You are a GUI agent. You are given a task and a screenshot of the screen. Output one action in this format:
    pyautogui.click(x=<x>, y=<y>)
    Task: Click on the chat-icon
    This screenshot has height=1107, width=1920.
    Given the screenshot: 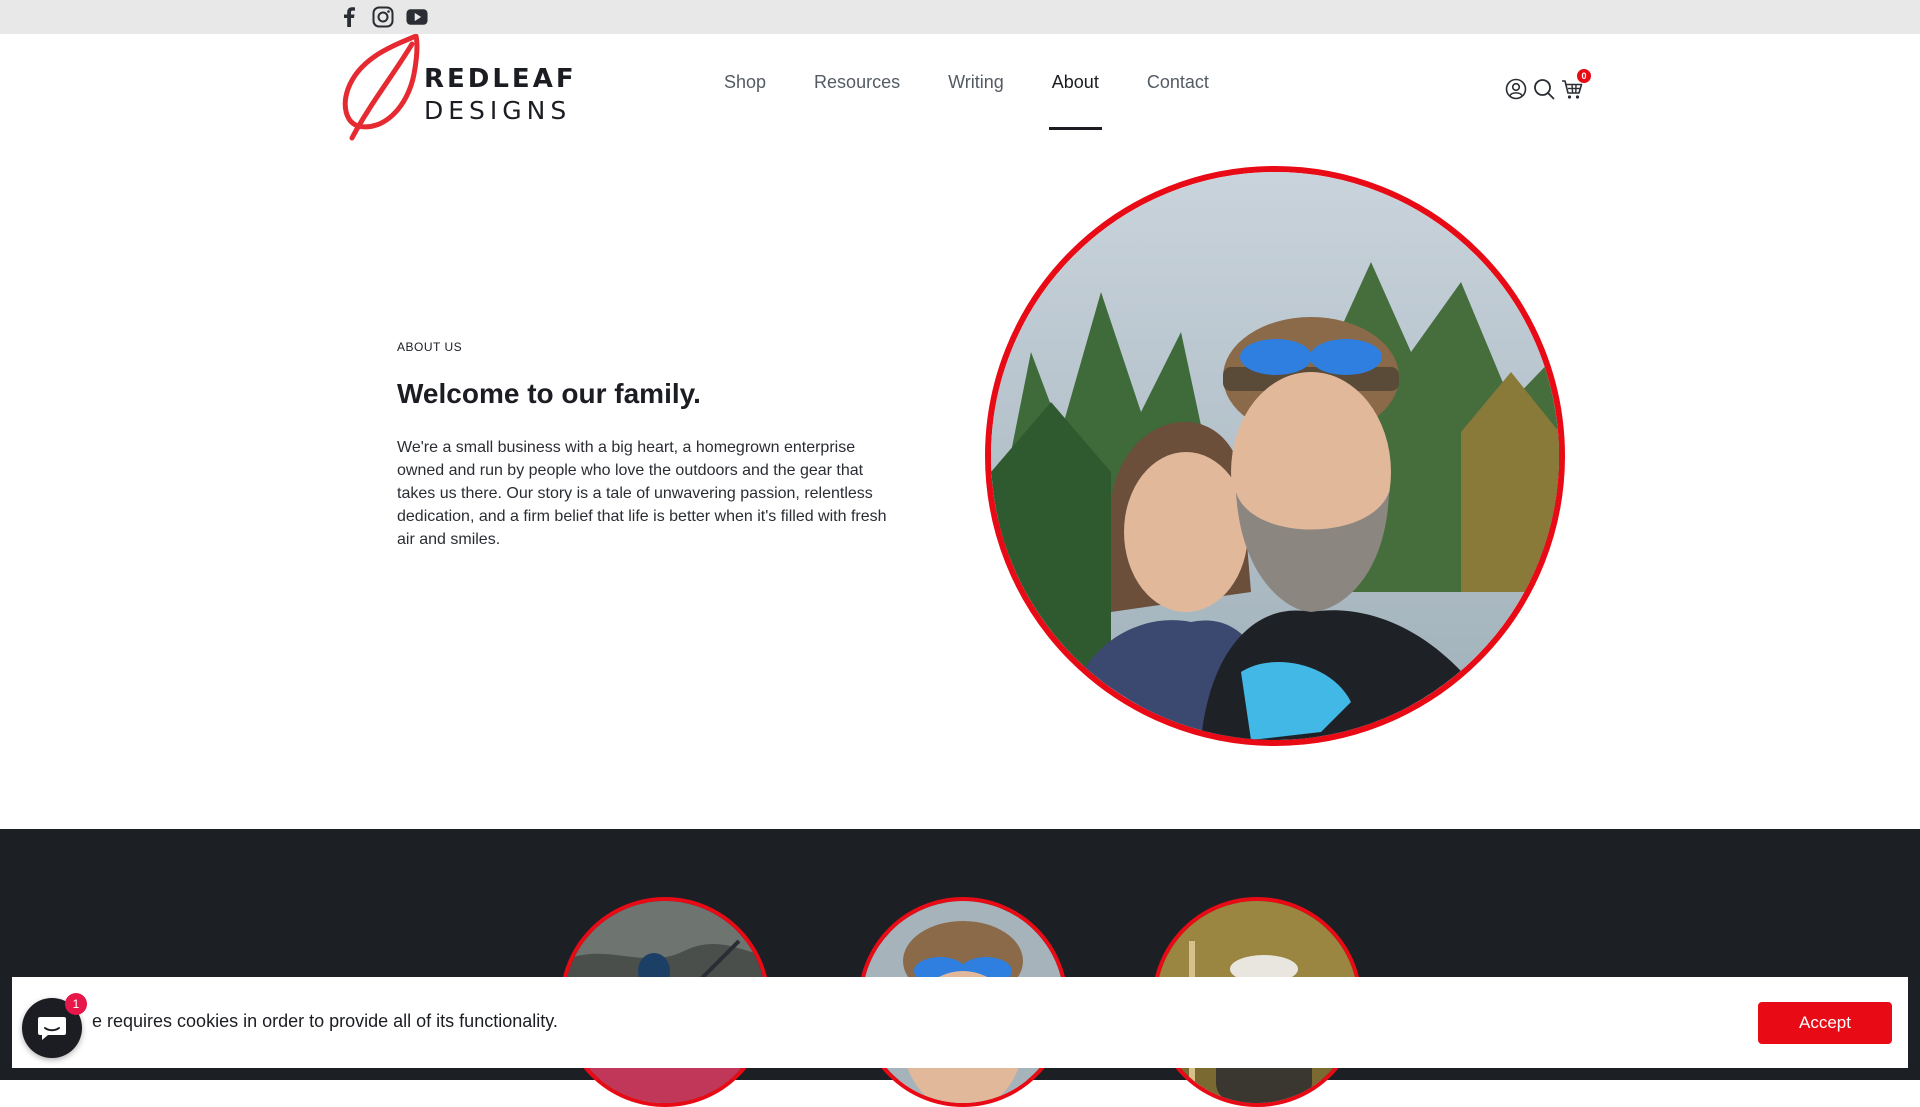 What is the action you would take?
    pyautogui.click(x=52, y=1028)
    